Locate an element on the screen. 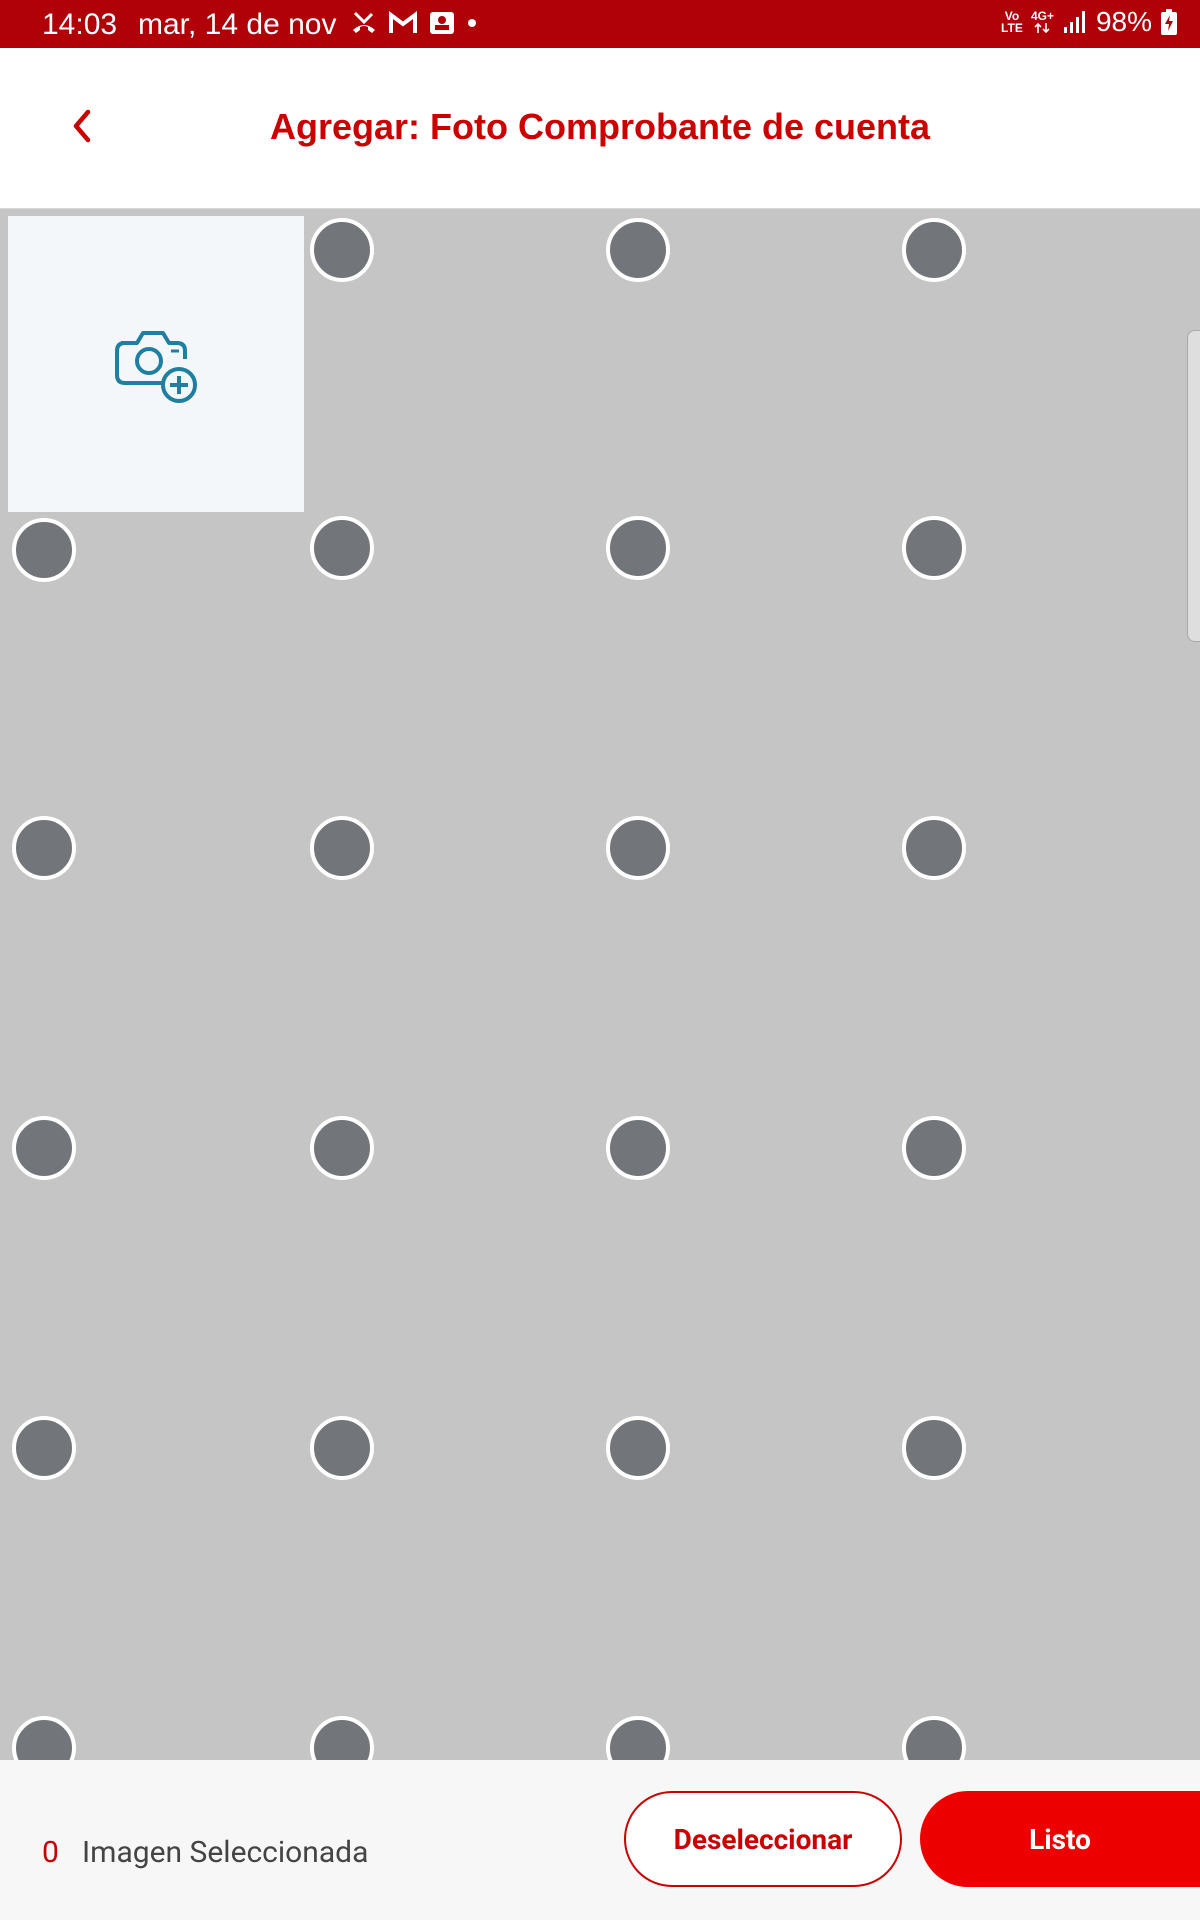  camera-plus-icon is located at coordinates (156, 367).